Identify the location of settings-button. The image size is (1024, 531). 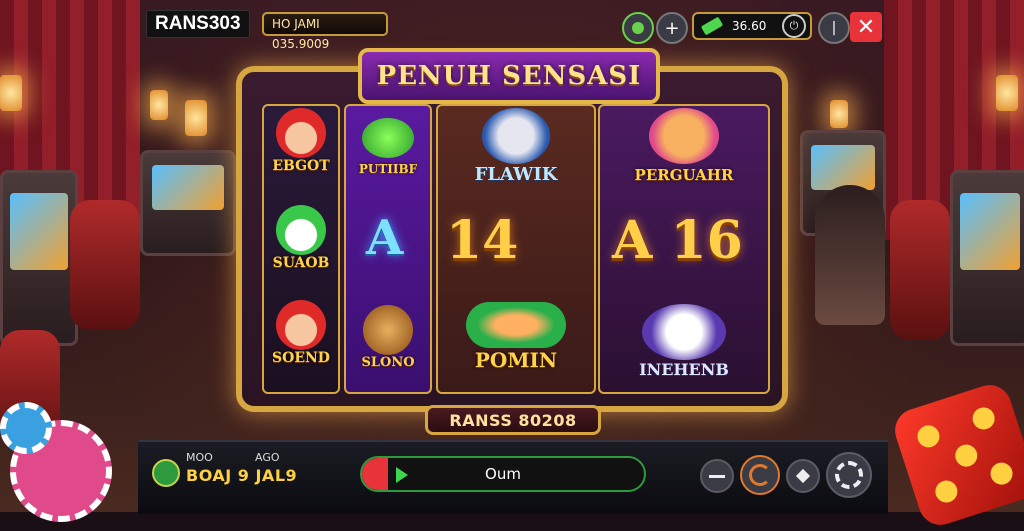
(849, 475).